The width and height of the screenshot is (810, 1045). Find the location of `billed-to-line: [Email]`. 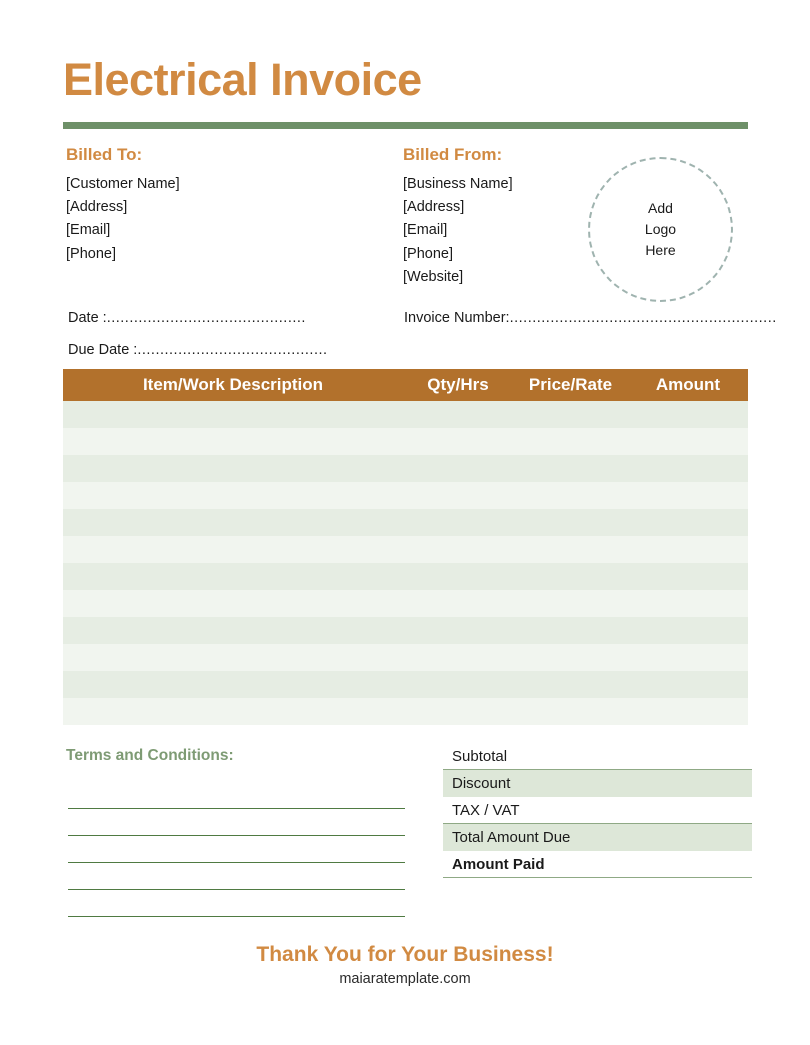

billed-to-line: [Email] is located at coordinates (123, 230).